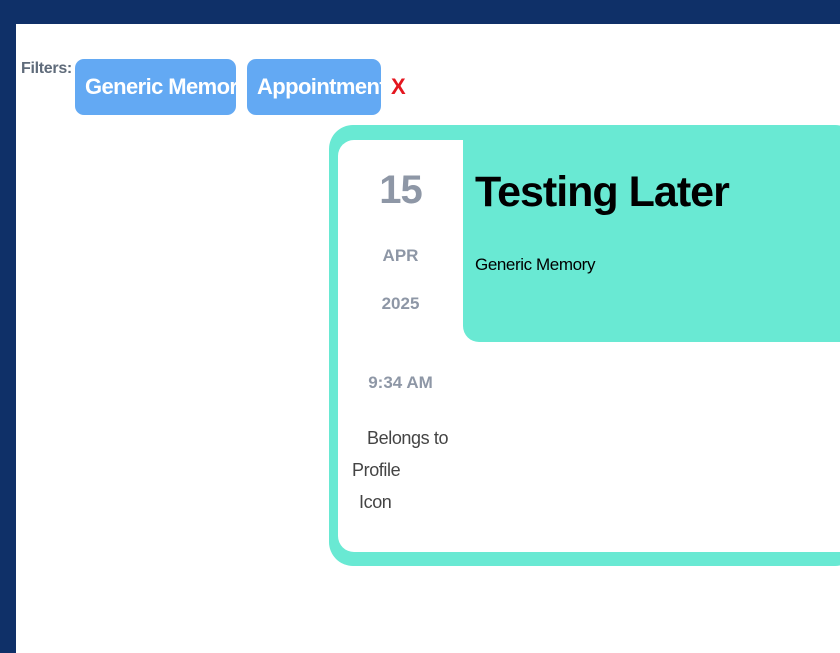 This screenshot has width=840, height=653. Describe the element at coordinates (322, 86) in the screenshot. I see `filter-chip-label: Appointment` at that location.